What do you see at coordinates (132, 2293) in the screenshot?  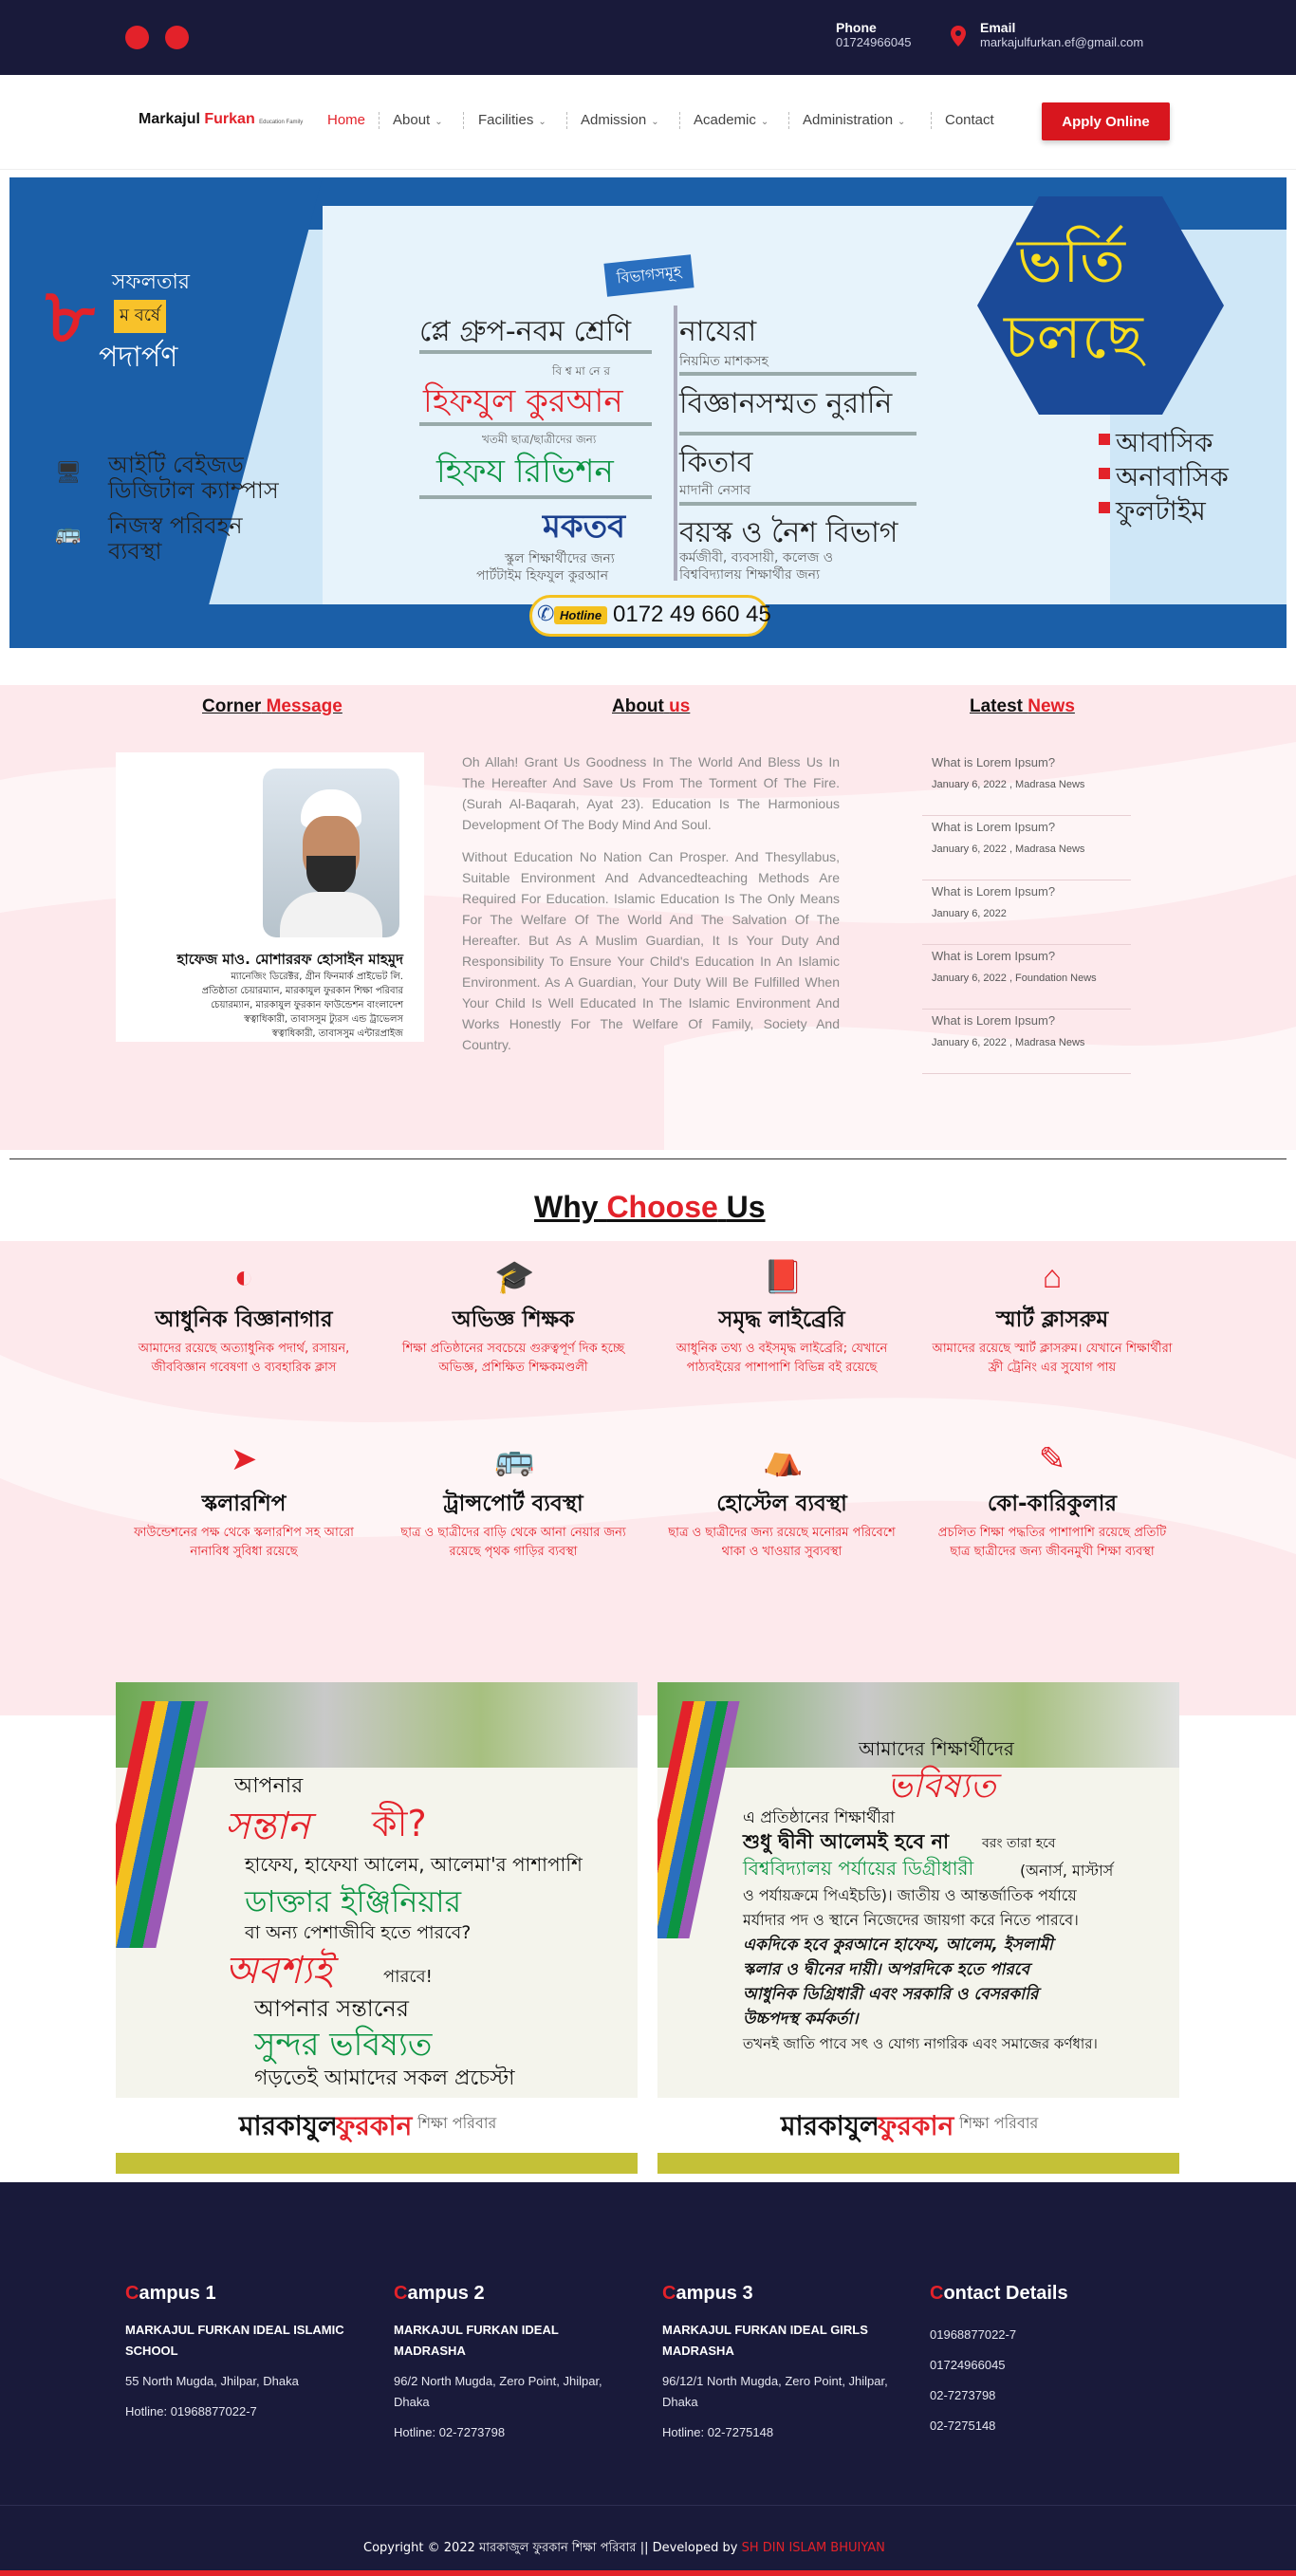 I see `heading-initial: C` at bounding box center [132, 2293].